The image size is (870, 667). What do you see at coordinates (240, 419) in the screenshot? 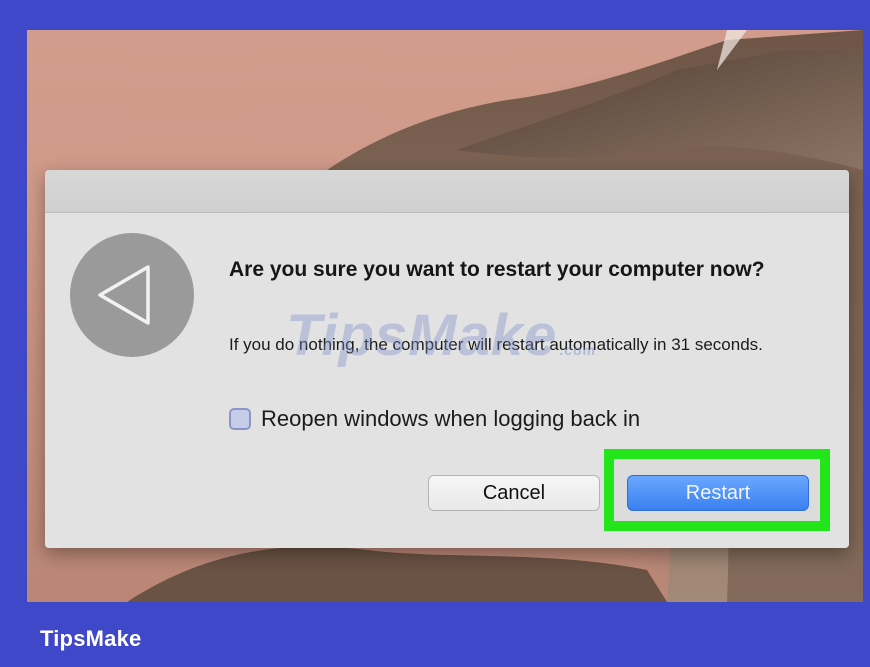
I see `reopen-windows-checkbox` at bounding box center [240, 419].